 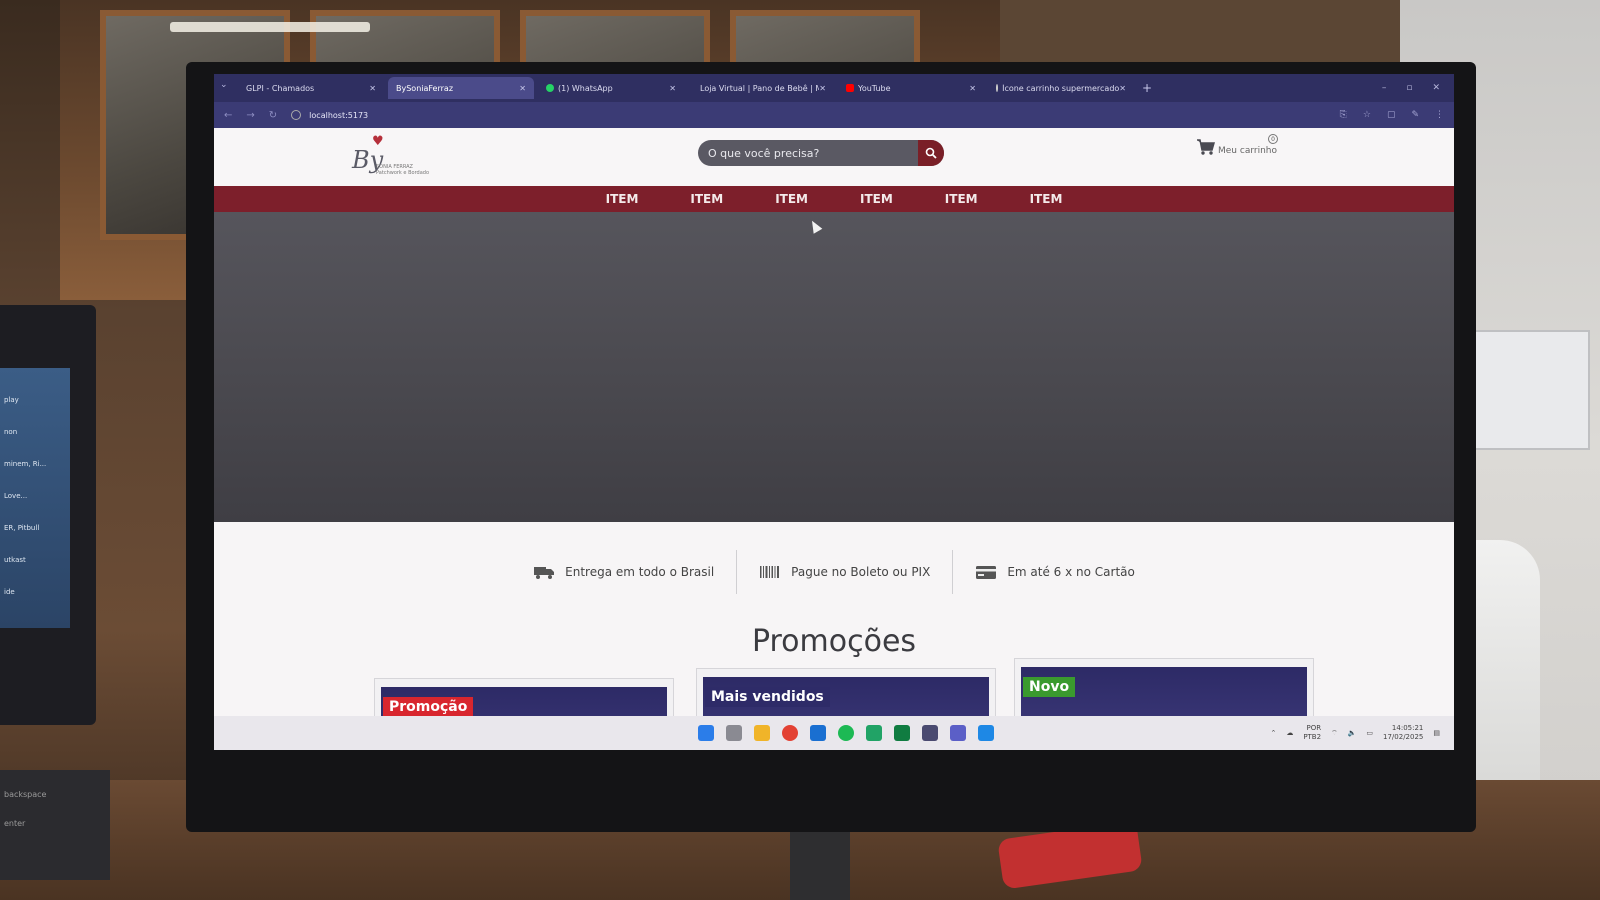 What do you see at coordinates (734, 733) in the screenshot?
I see `task-view-icon` at bounding box center [734, 733].